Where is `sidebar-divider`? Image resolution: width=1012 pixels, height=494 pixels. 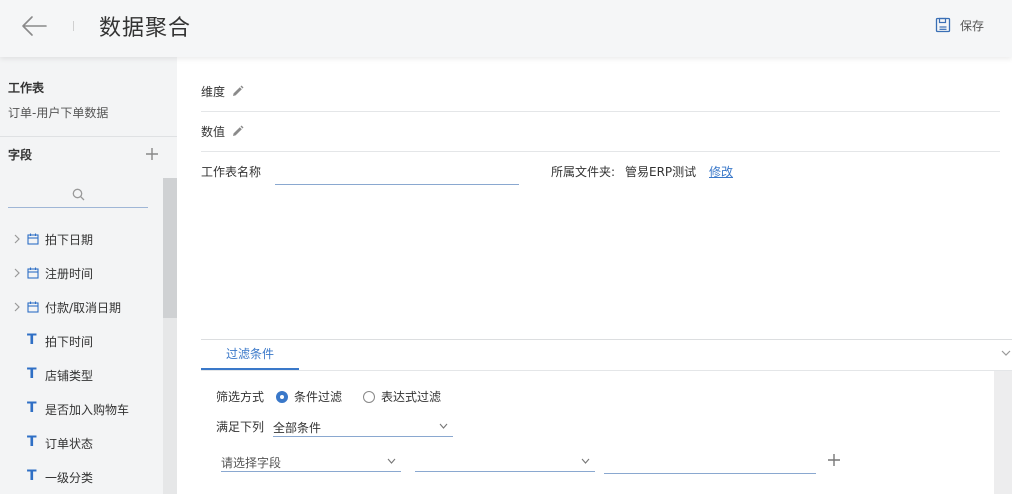
sidebar-divider is located at coordinates (88, 136).